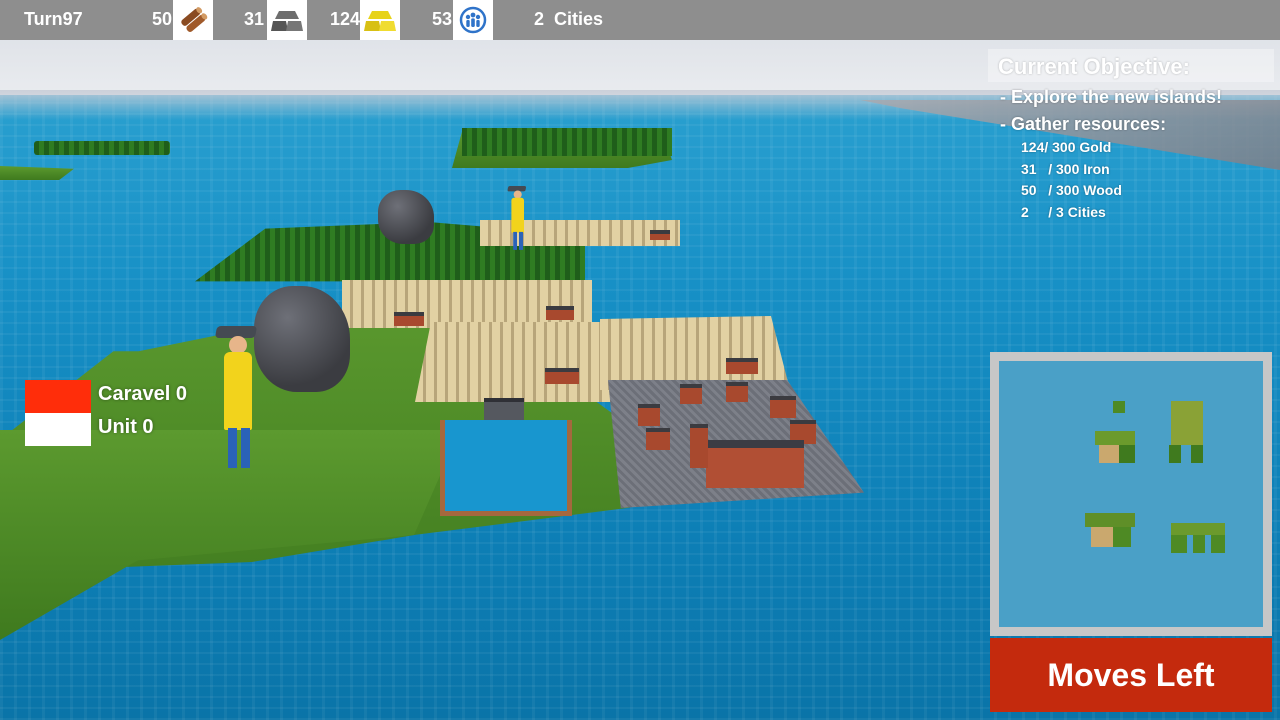  Describe the element at coordinates (504, 409) in the screenshot. I see `dock-warehouse` at that location.